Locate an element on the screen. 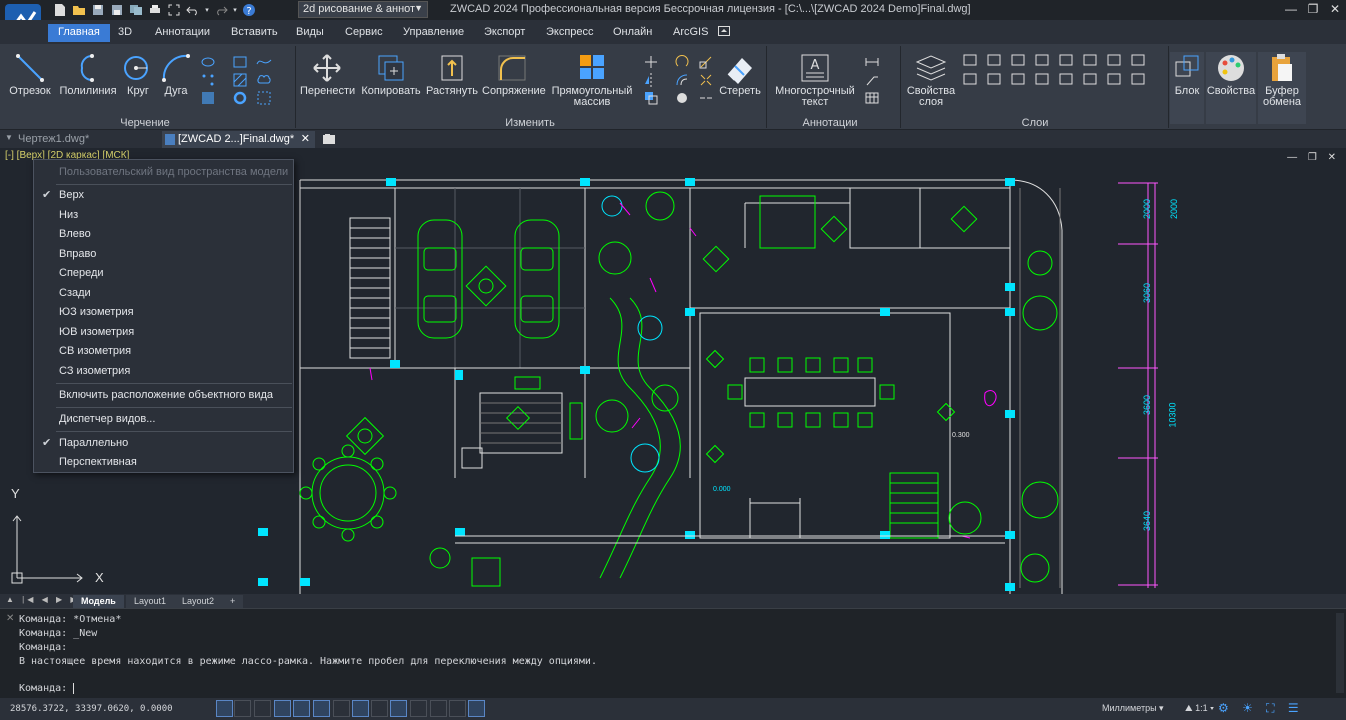 The height and width of the screenshot is (720, 1346). save-all-icon is located at coordinates (136, 10).